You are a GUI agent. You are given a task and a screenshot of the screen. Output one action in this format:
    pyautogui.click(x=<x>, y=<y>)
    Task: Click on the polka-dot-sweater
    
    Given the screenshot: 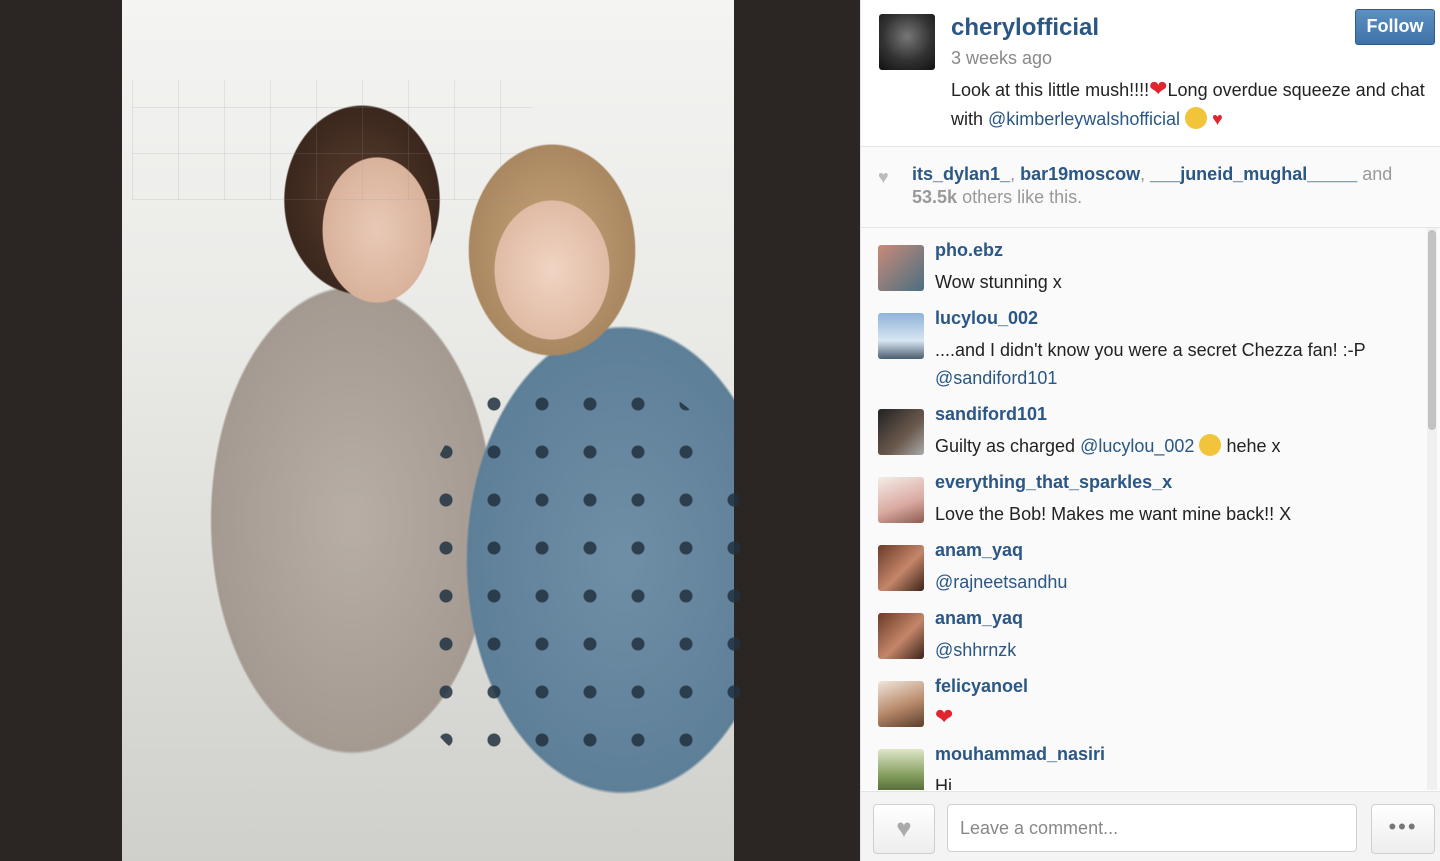 What is the action you would take?
    pyautogui.click(x=582, y=570)
    